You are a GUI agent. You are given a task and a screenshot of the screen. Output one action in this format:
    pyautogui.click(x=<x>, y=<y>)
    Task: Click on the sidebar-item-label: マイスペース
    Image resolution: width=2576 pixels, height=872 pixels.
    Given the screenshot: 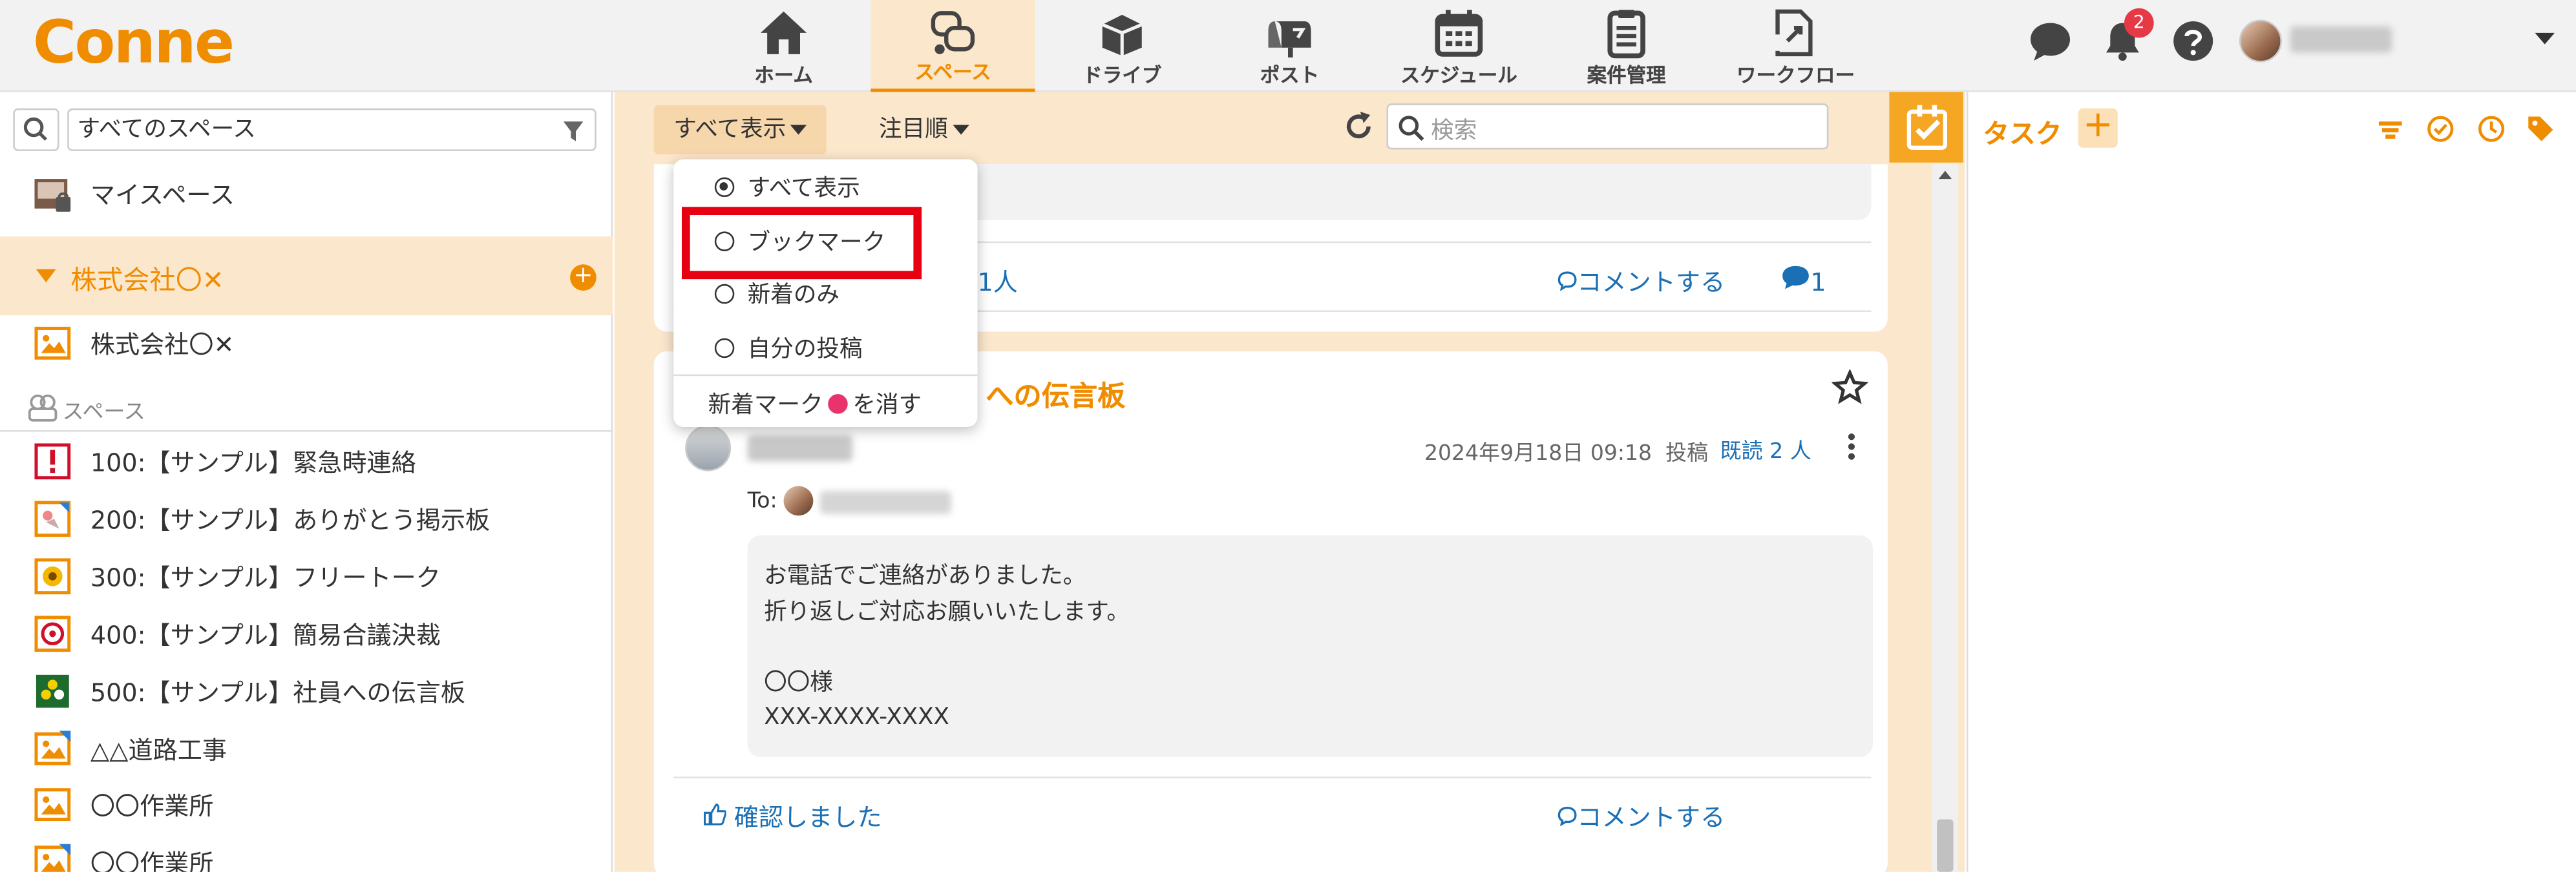 What is the action you would take?
    pyautogui.click(x=162, y=195)
    